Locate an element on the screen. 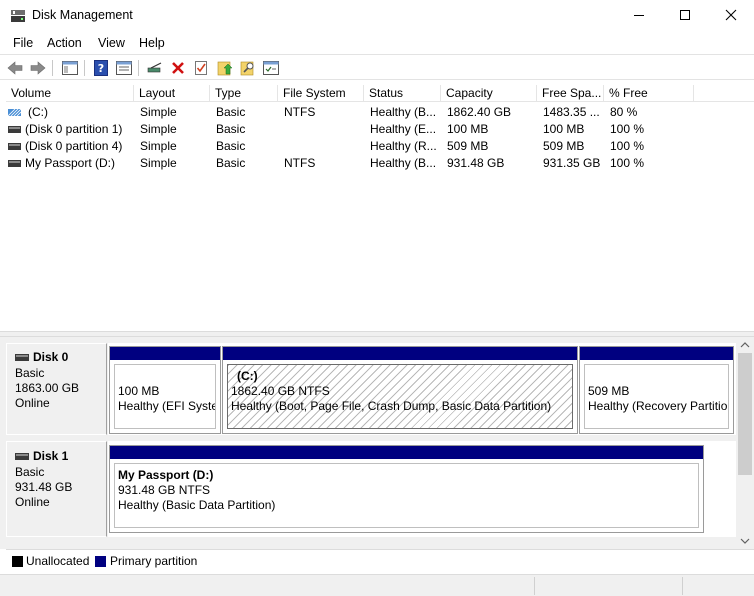 The image size is (754, 596). partition-status: Healthy (Basic Data Partition) is located at coordinates (197, 505).